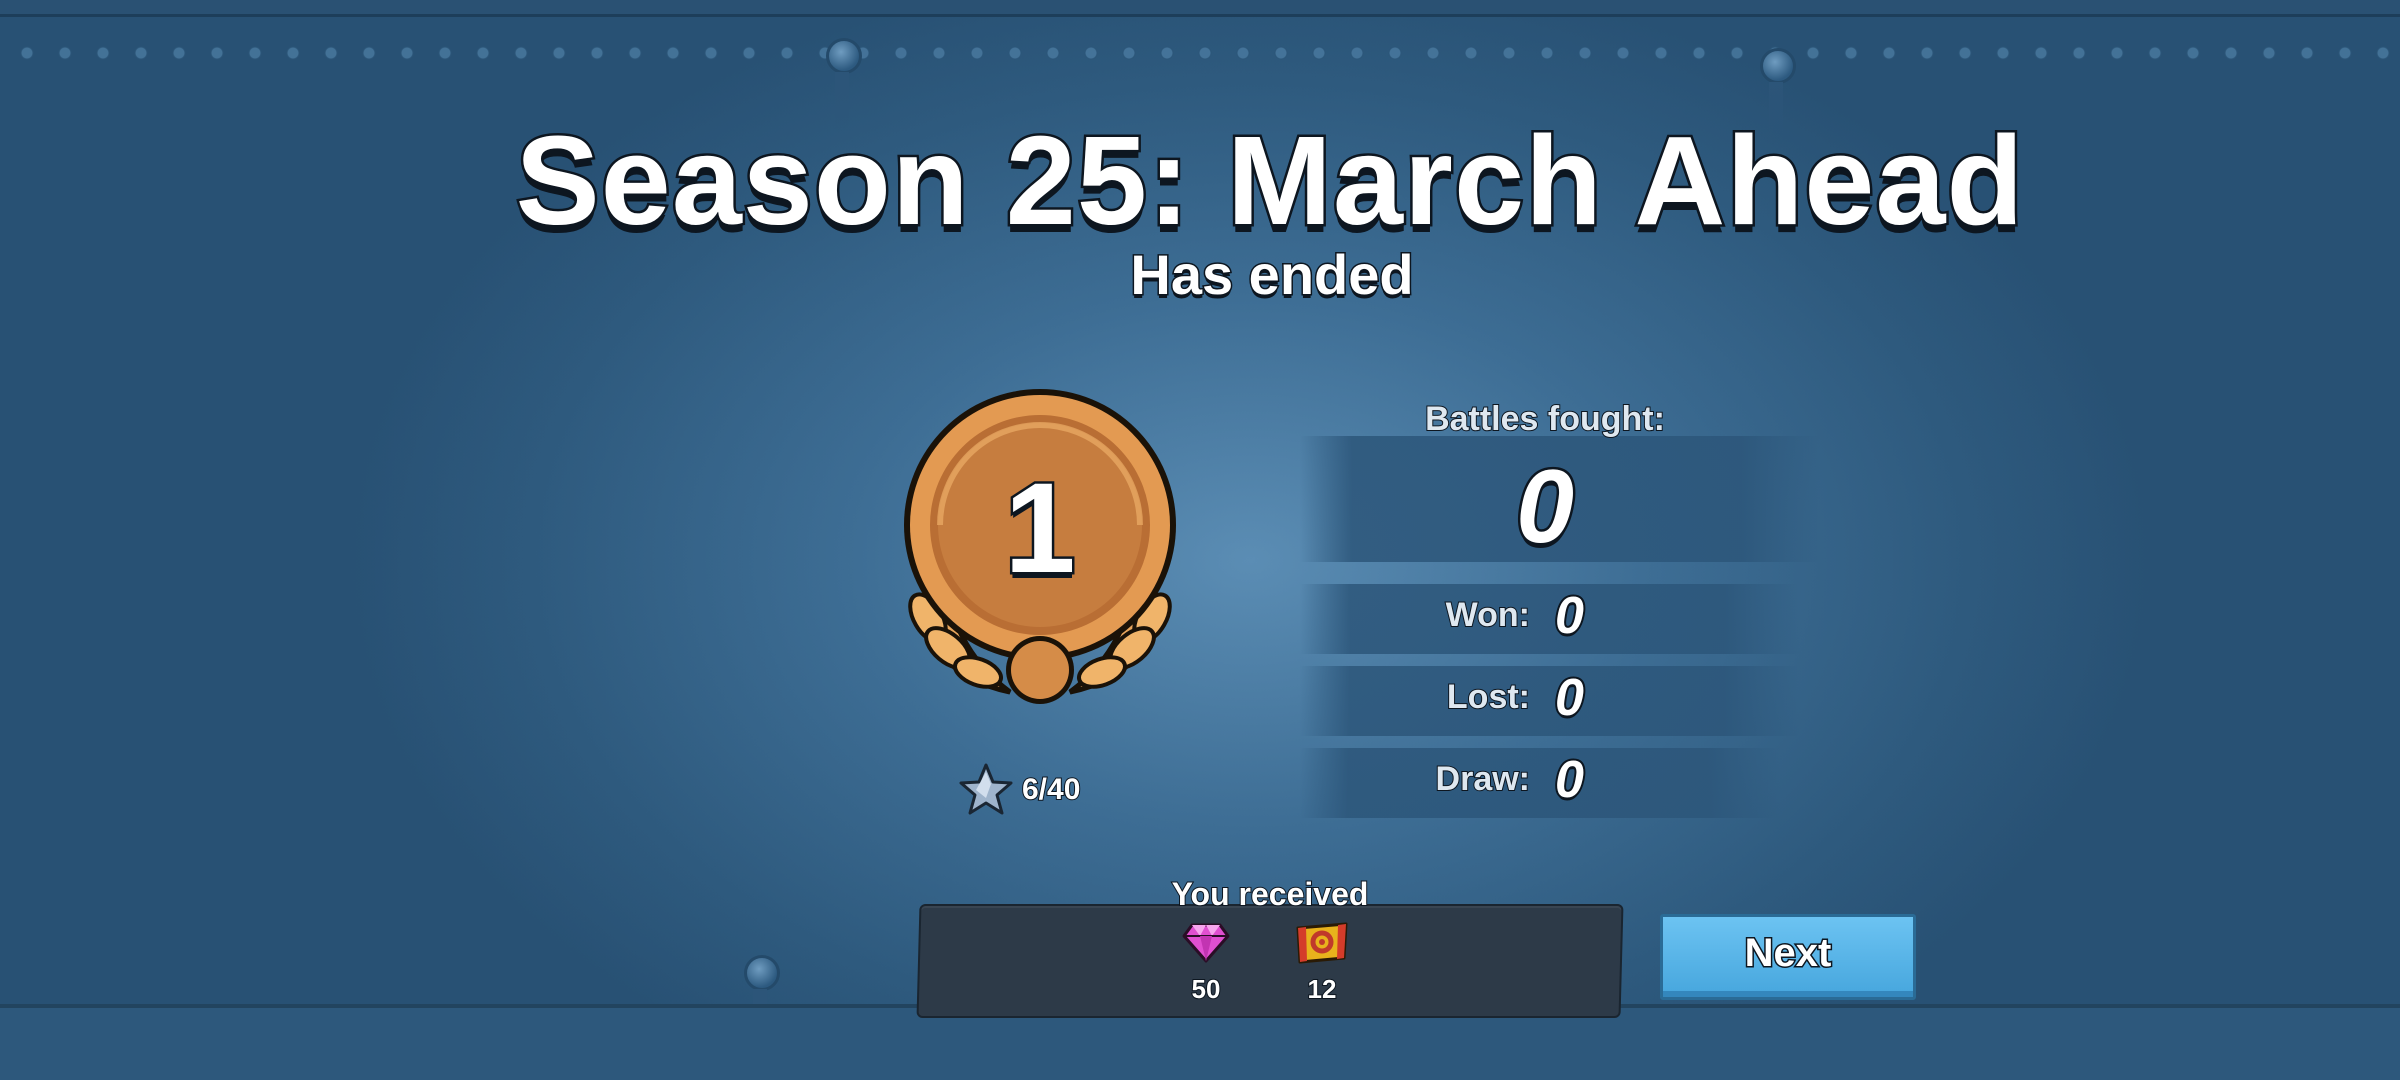 The image size is (2400, 1080). I want to click on draw-value: 0, so click(1569, 780).